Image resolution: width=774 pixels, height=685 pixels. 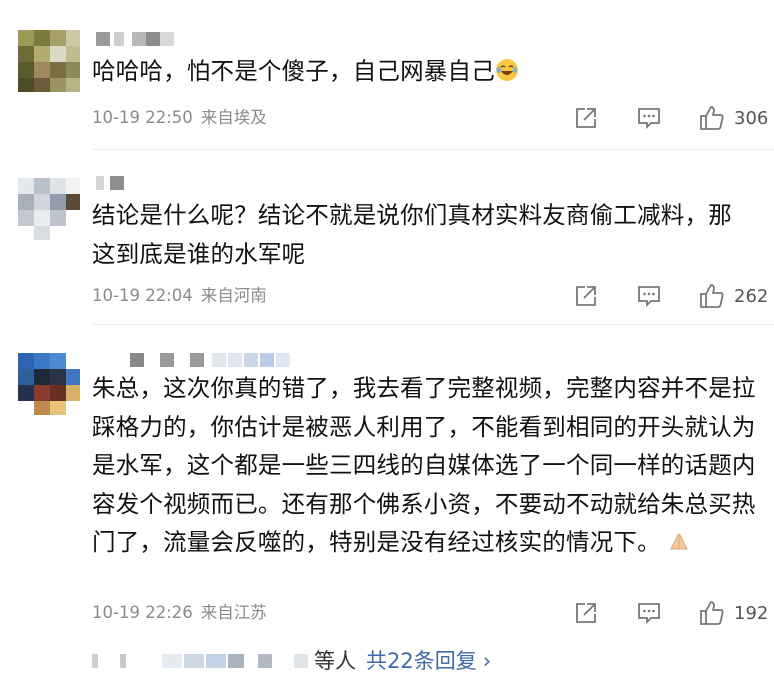 What do you see at coordinates (412, 234) in the screenshot?
I see `comment-text-body: 结论是什么呢？结论不就是说你们真材实料友商偷工减料，那这到底是谁的水军呢` at bounding box center [412, 234].